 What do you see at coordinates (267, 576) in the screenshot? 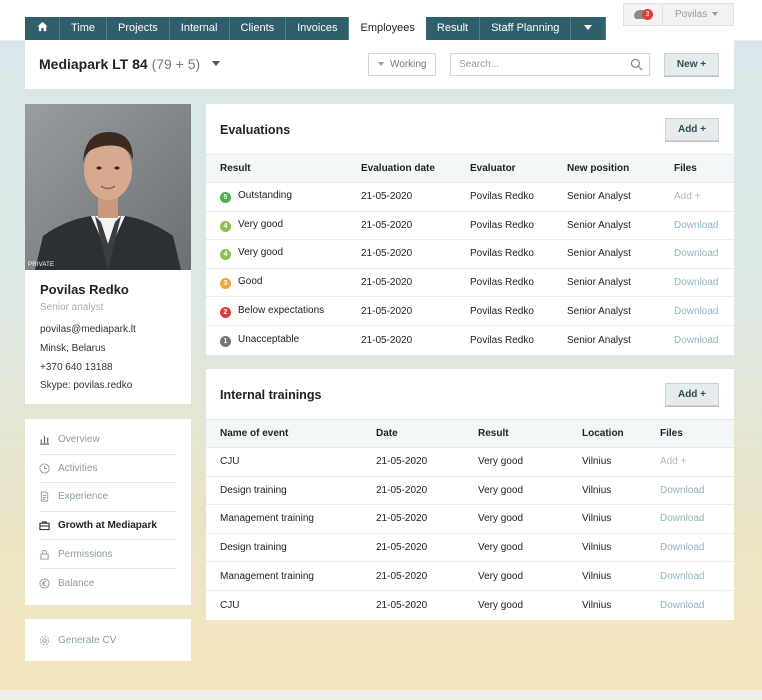
I see `event-name-cell-text: Management training` at bounding box center [267, 576].